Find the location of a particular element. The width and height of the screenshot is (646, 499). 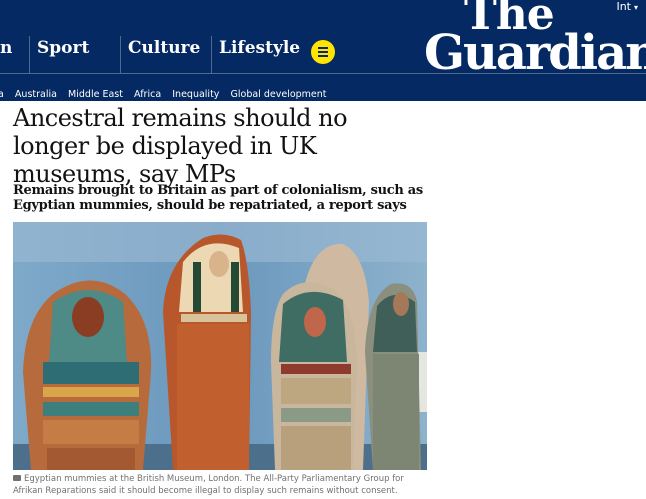

pillar-news: n is located at coordinates (14, 54).